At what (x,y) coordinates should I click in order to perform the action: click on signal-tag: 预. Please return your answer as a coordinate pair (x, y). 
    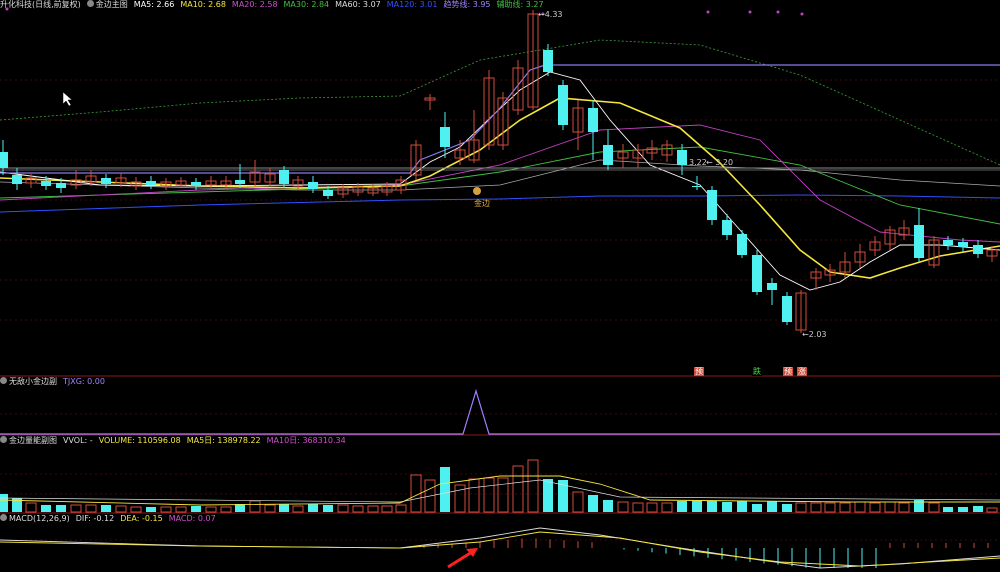
    Looking at the image, I should click on (699, 371).